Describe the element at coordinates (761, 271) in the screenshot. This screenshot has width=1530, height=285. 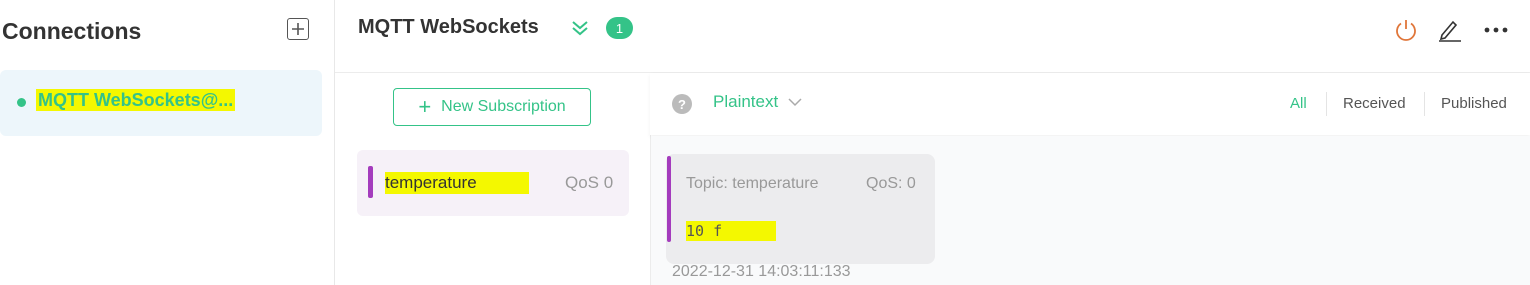
I see `message-timestamp: 2022-12-31 14:03:11:133` at that location.